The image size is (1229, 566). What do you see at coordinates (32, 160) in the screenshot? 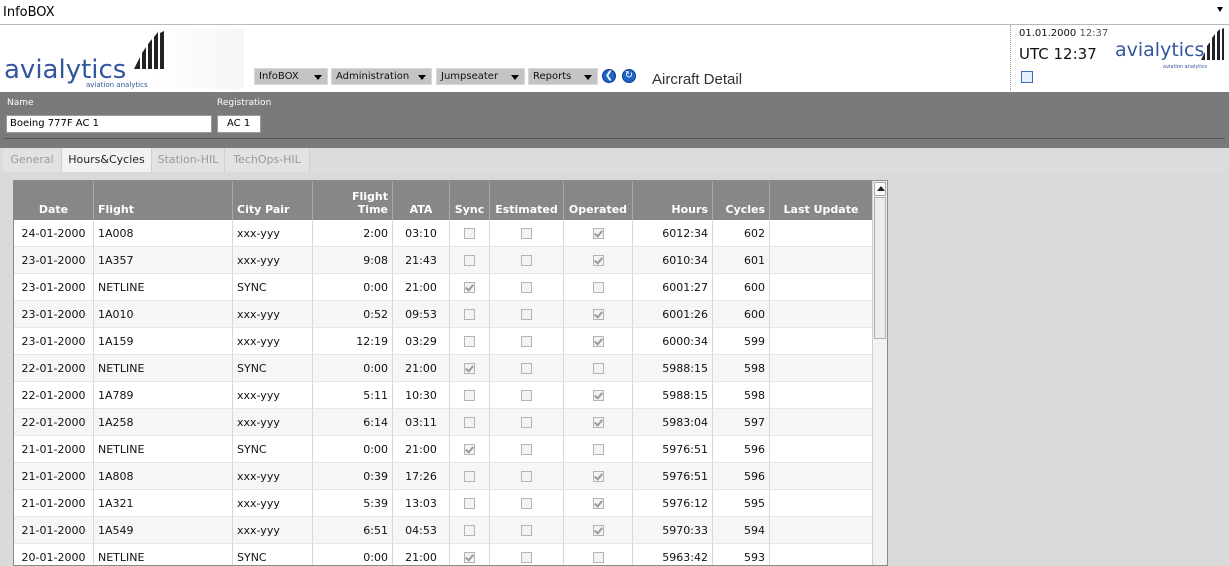
I see `tab-general: General` at bounding box center [32, 160].